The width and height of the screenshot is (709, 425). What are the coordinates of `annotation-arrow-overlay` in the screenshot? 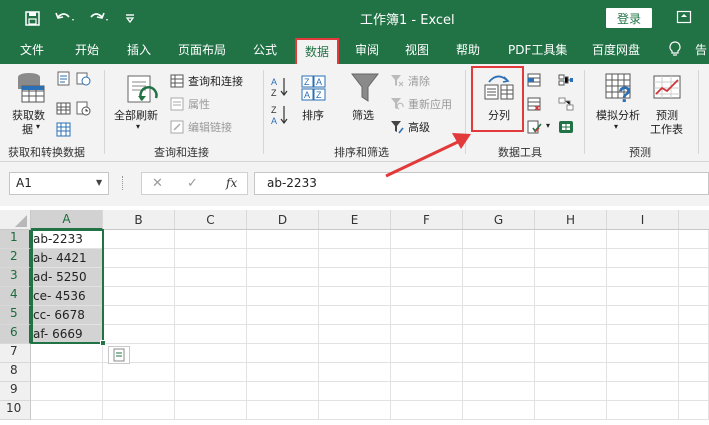 It's located at (428, 155).